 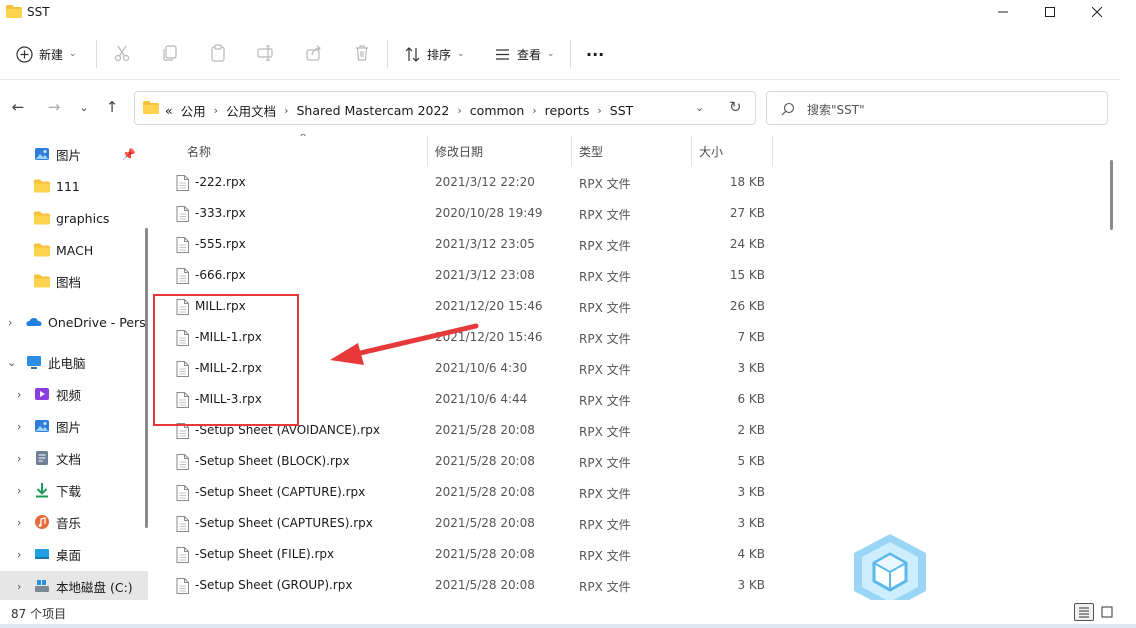 I want to click on column-header-date: 修改日期, so click(x=459, y=151).